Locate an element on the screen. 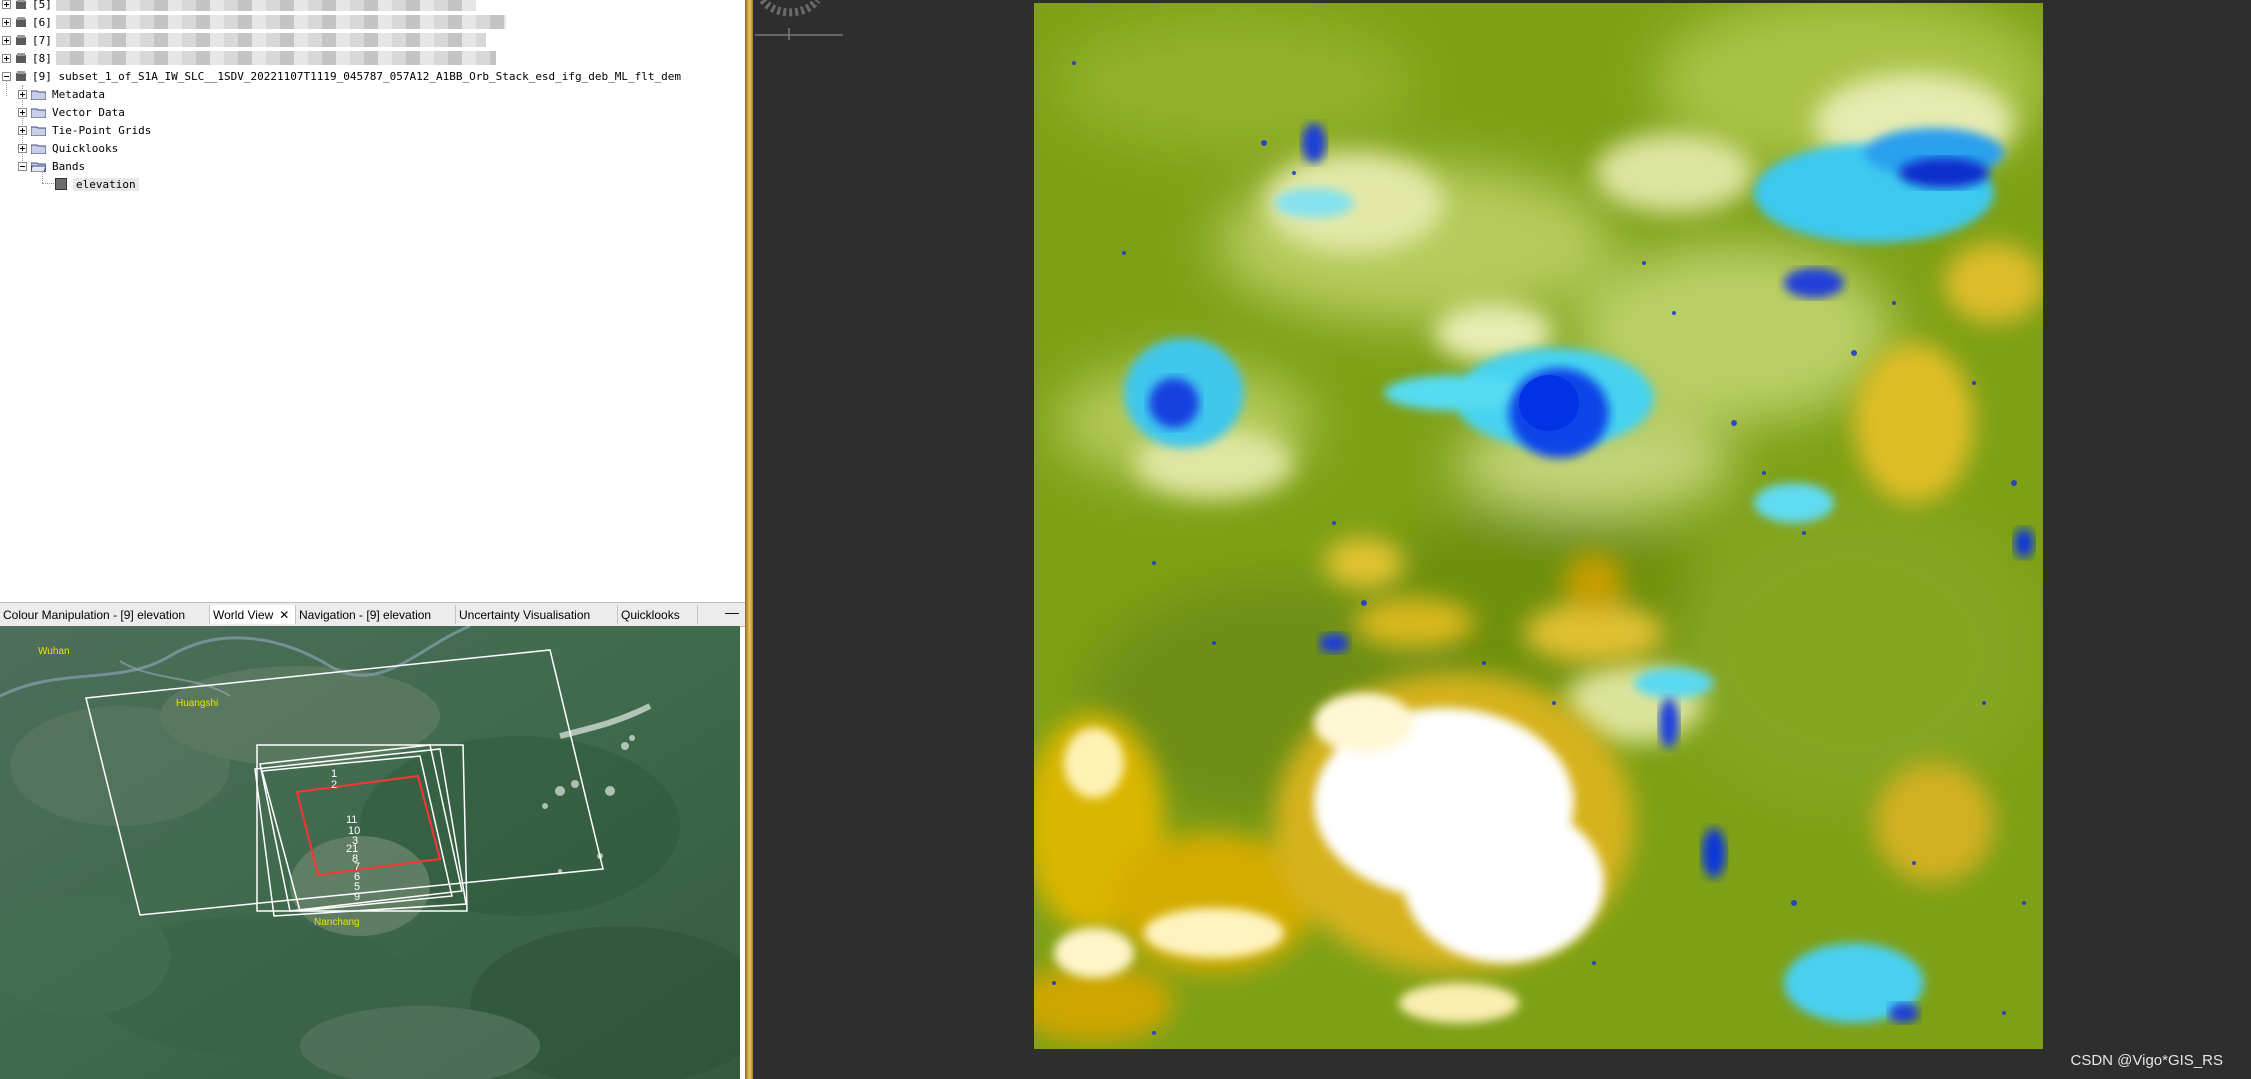  folder-label: Quicklooks is located at coordinates (85, 148).